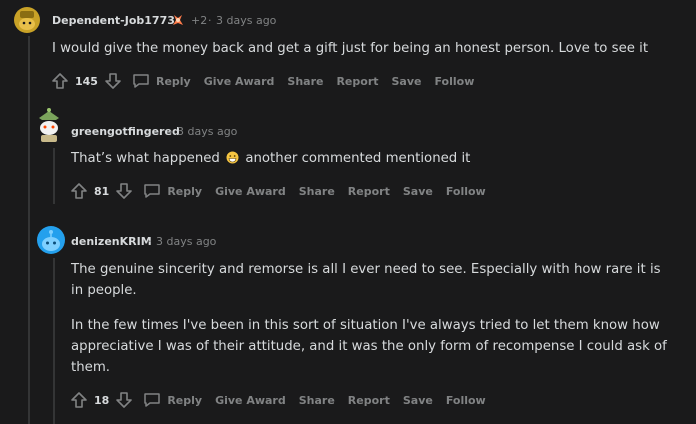 This screenshot has width=696, height=424. What do you see at coordinates (86, 81) in the screenshot?
I see `vote-score: 145` at bounding box center [86, 81].